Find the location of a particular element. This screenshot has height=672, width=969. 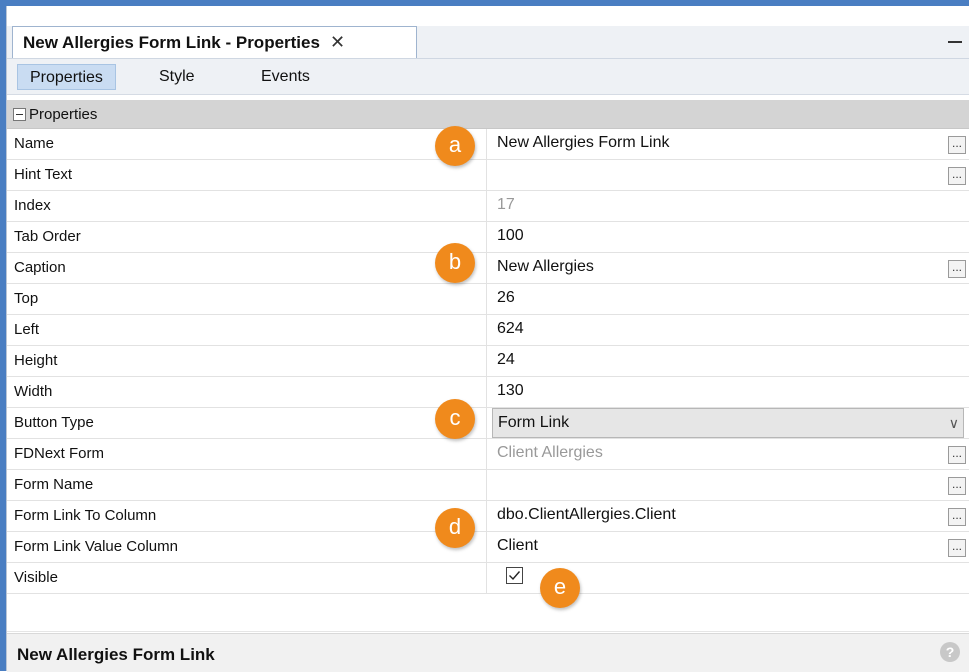

property-row-button-type: Button Type Form Link ∨ is located at coordinates (488, 423).